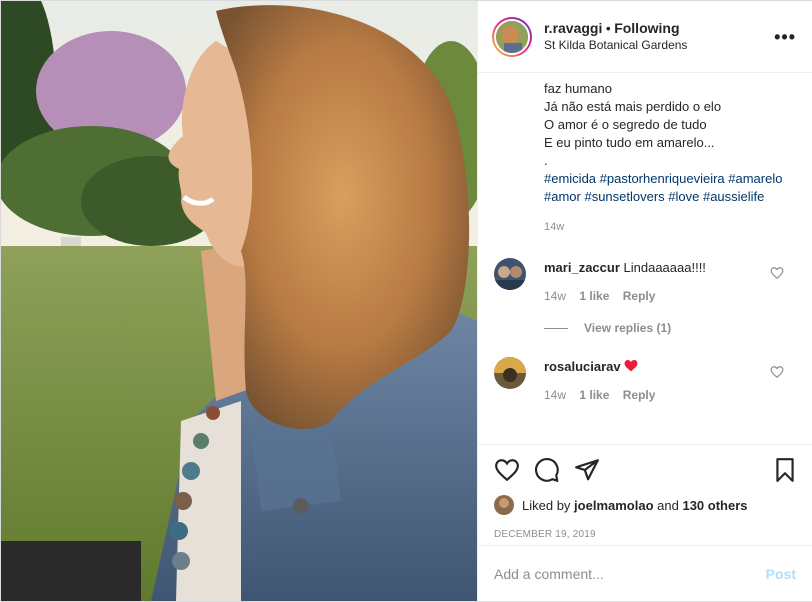 The image size is (812, 602). What do you see at coordinates (615, 45) in the screenshot?
I see `location-link: St Kilda Botanical Gardens` at bounding box center [615, 45].